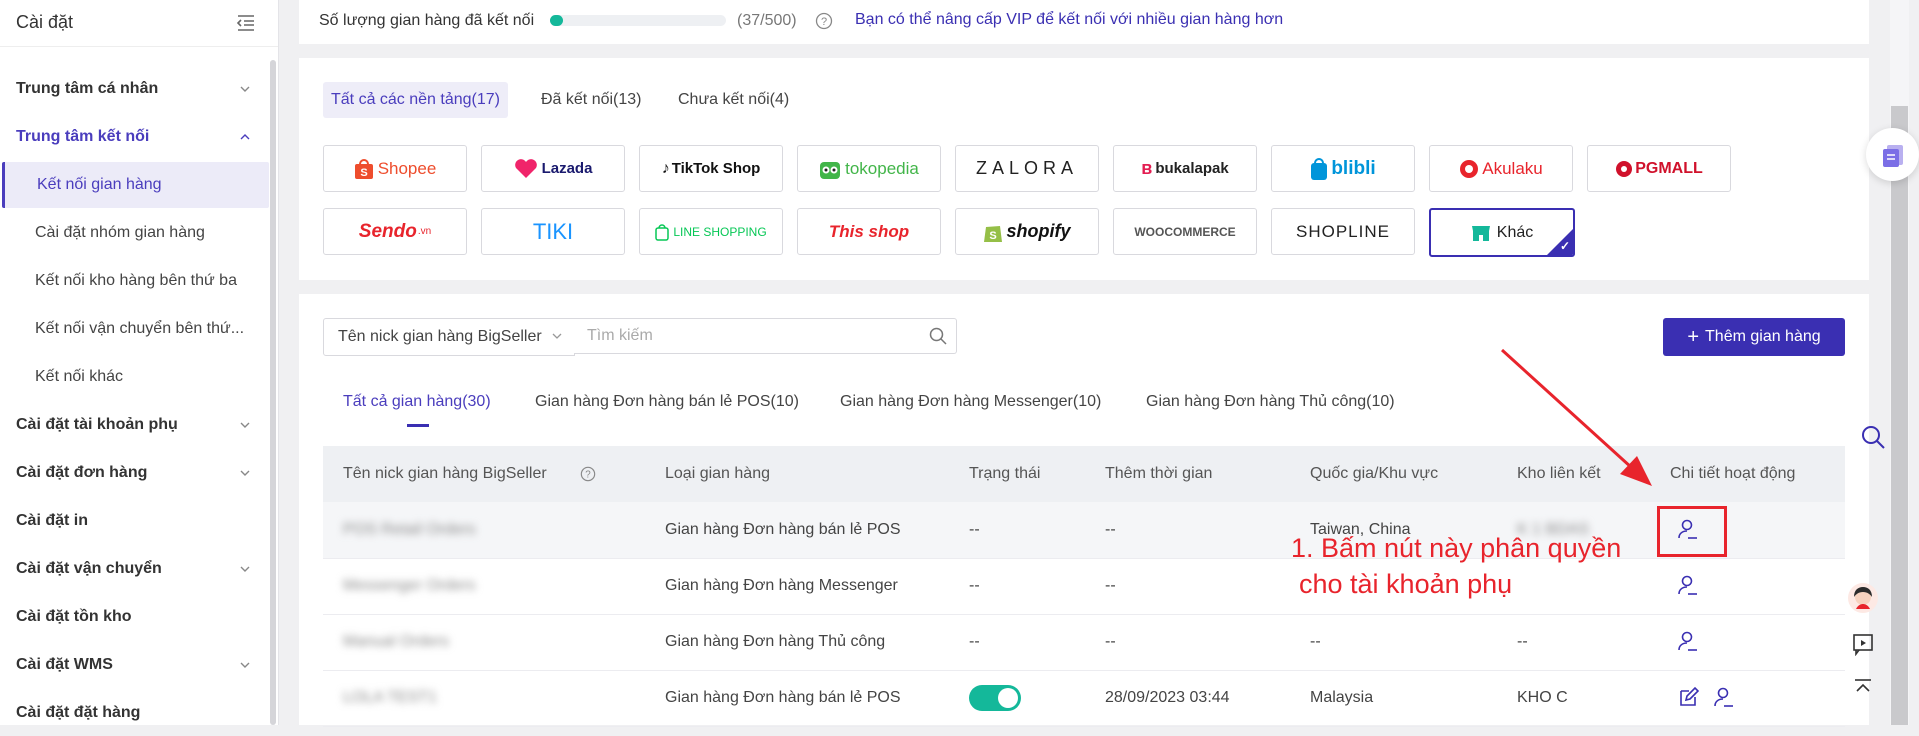  Describe the element at coordinates (1693, 337) in the screenshot. I see `plus-icon: +` at that location.